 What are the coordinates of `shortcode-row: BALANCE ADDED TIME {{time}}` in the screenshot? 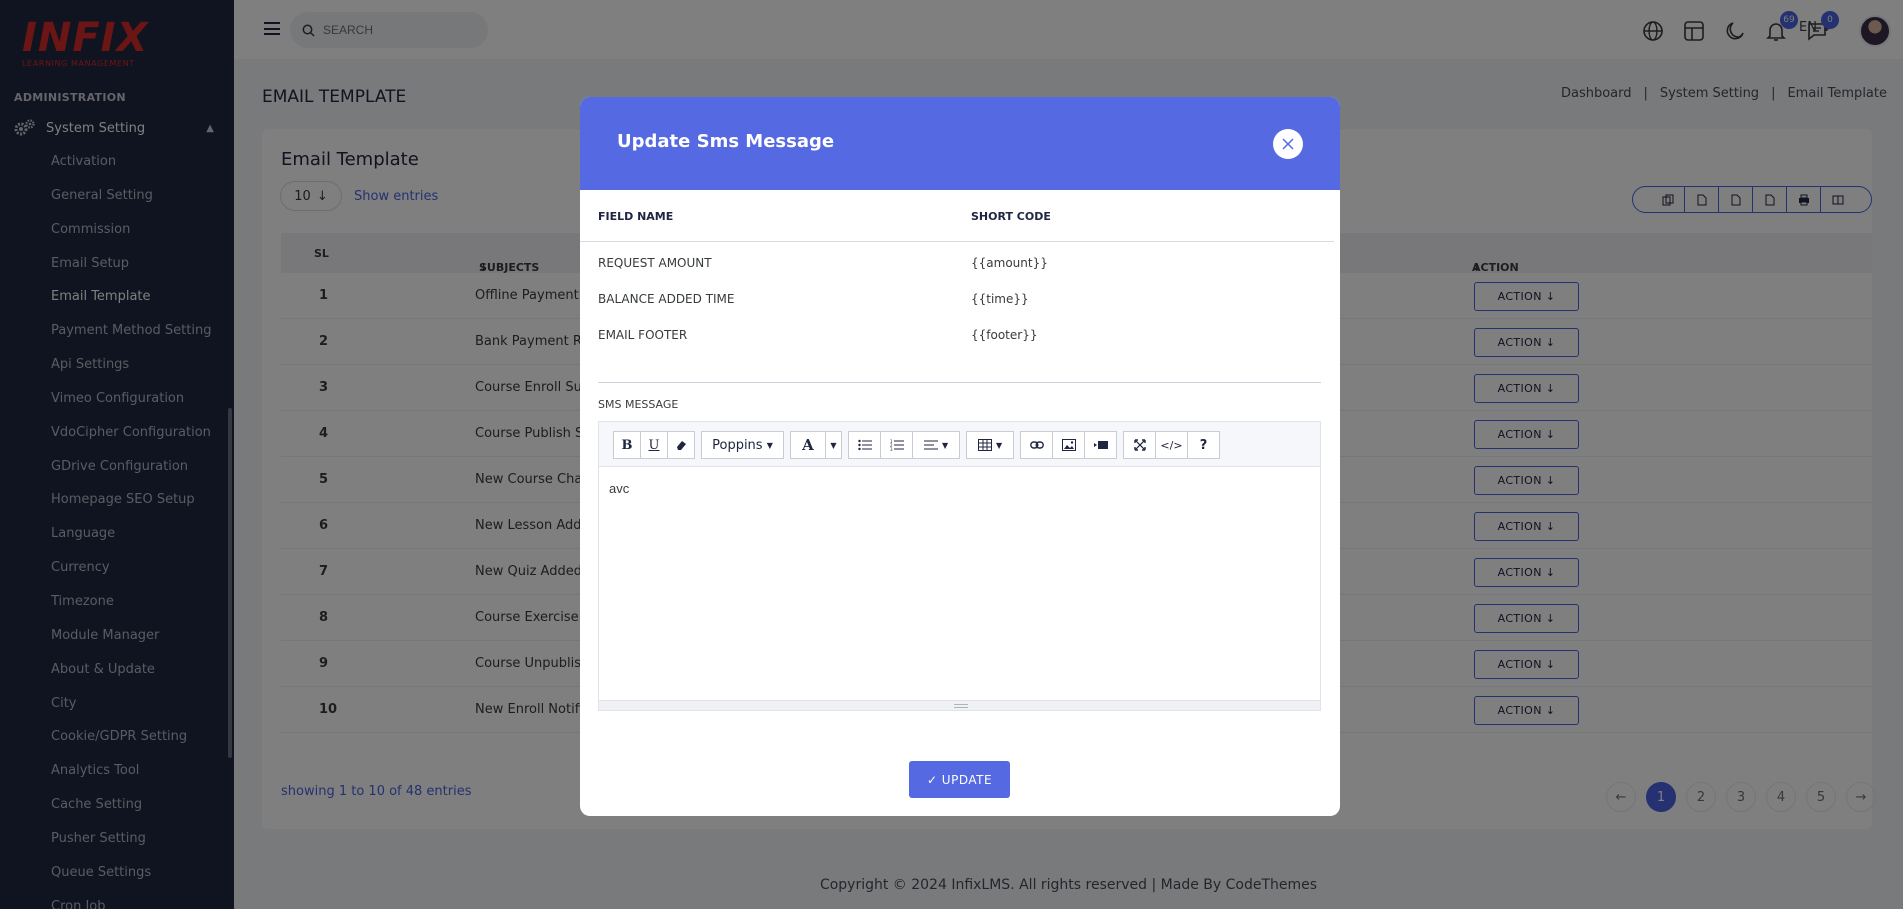 It's located at (957, 300).